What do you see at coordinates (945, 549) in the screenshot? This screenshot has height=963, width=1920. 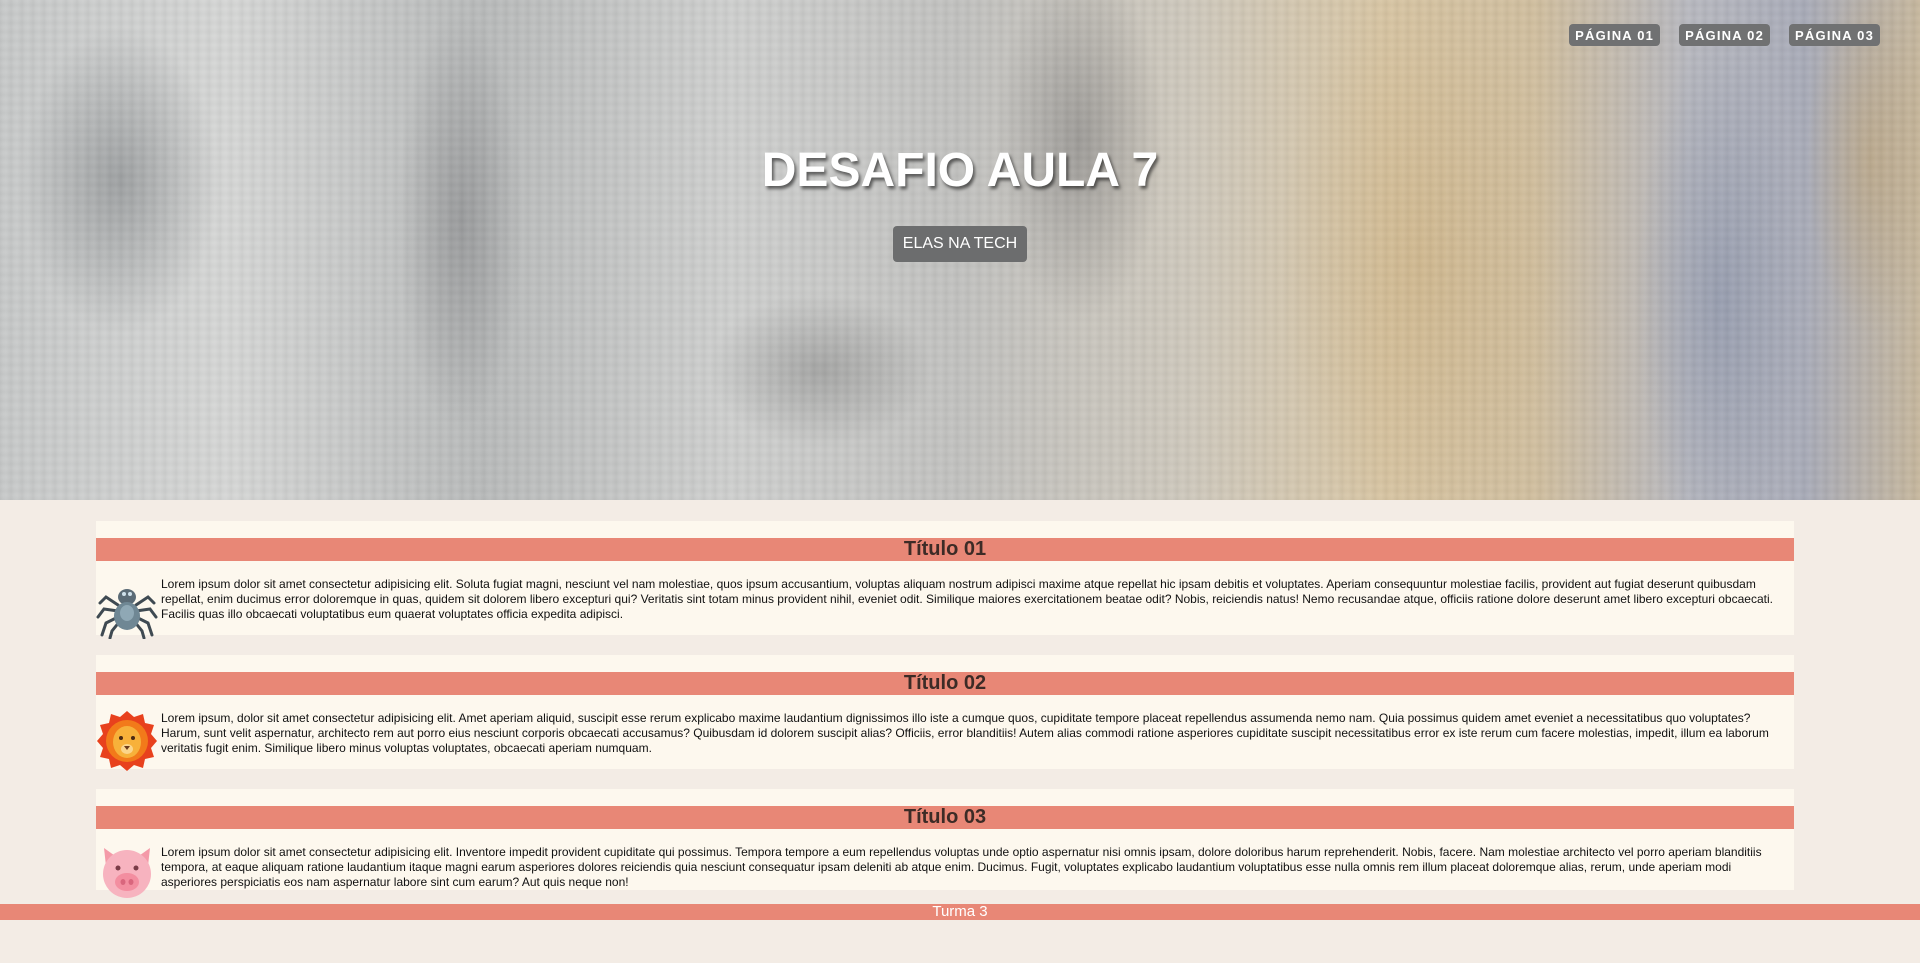 I see `section-title: Título 01` at bounding box center [945, 549].